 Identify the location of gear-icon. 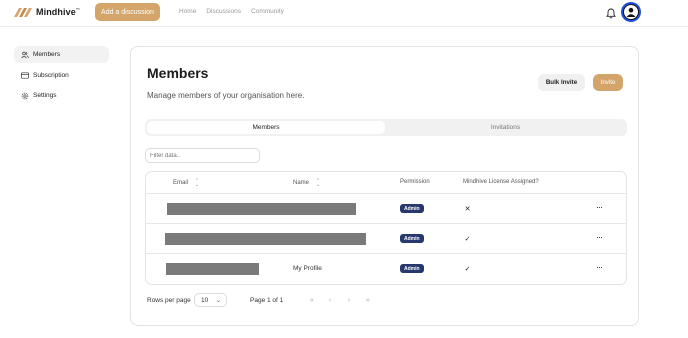
(25, 96).